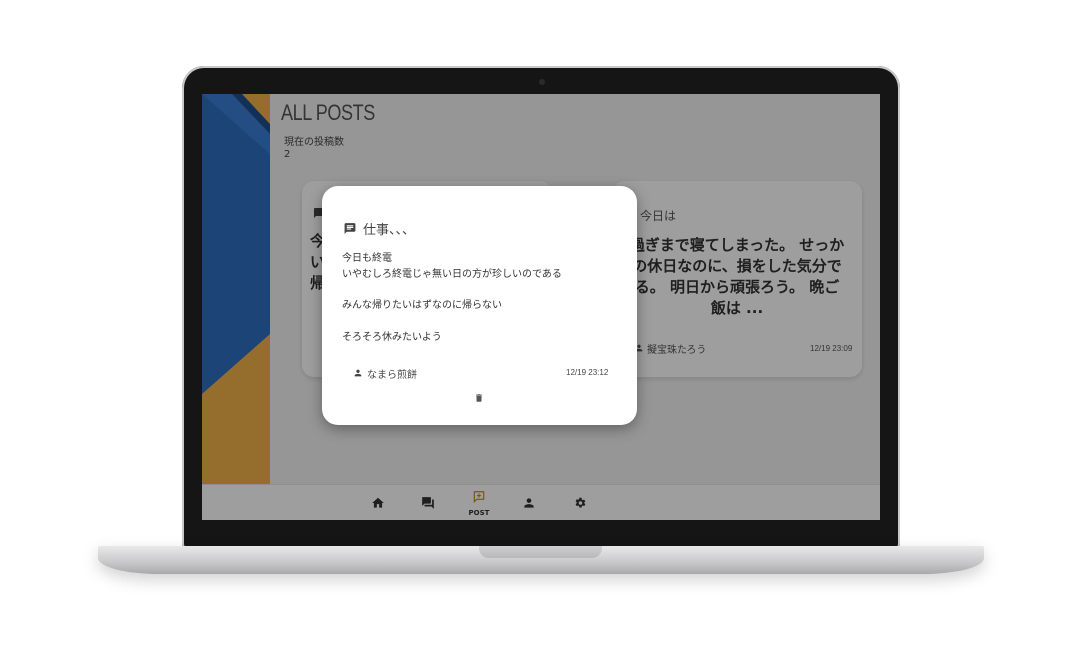 The image size is (1080, 648). Describe the element at coordinates (392, 375) in the screenshot. I see `modal-author: なまら煎餅` at that location.